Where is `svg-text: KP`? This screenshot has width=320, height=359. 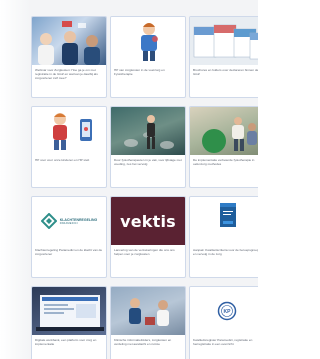 svg-text: KP is located at coordinates (228, 312).